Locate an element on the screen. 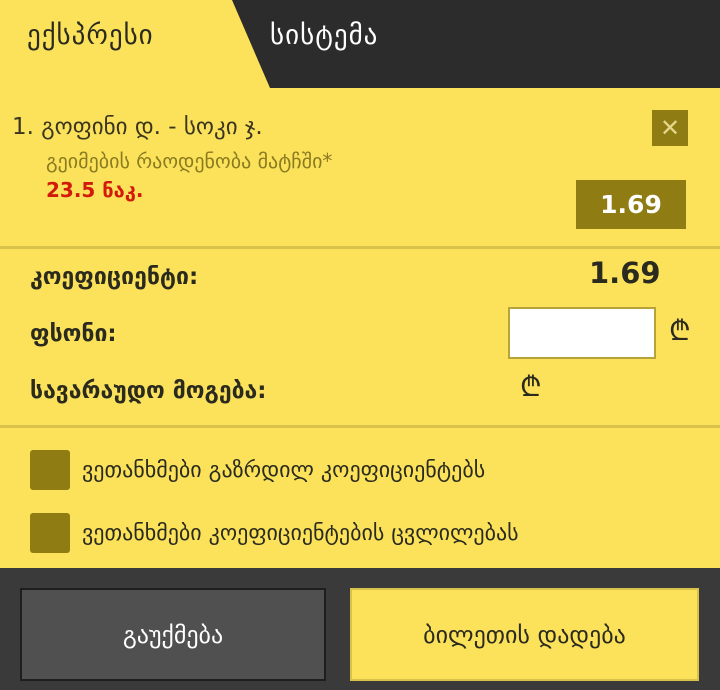 The image size is (720, 690). betslip-tabs: ექსპრესი სისტემა is located at coordinates (360, 44).